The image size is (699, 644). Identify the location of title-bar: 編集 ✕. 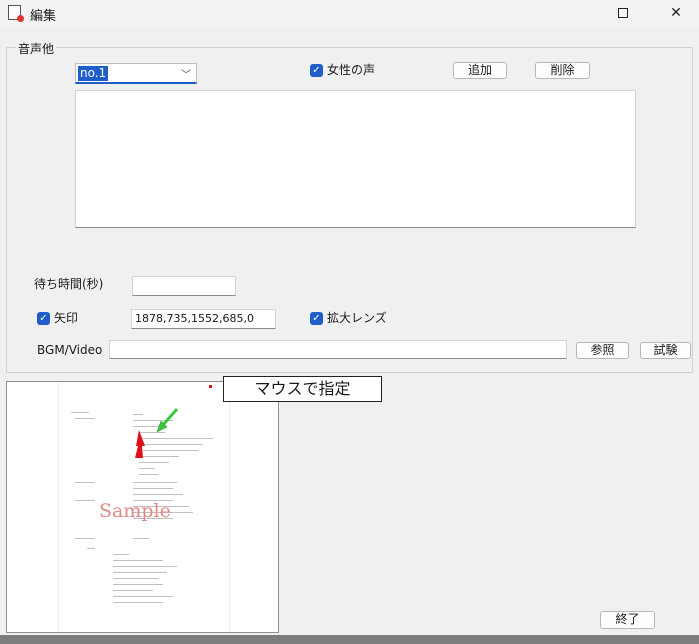
(349, 13).